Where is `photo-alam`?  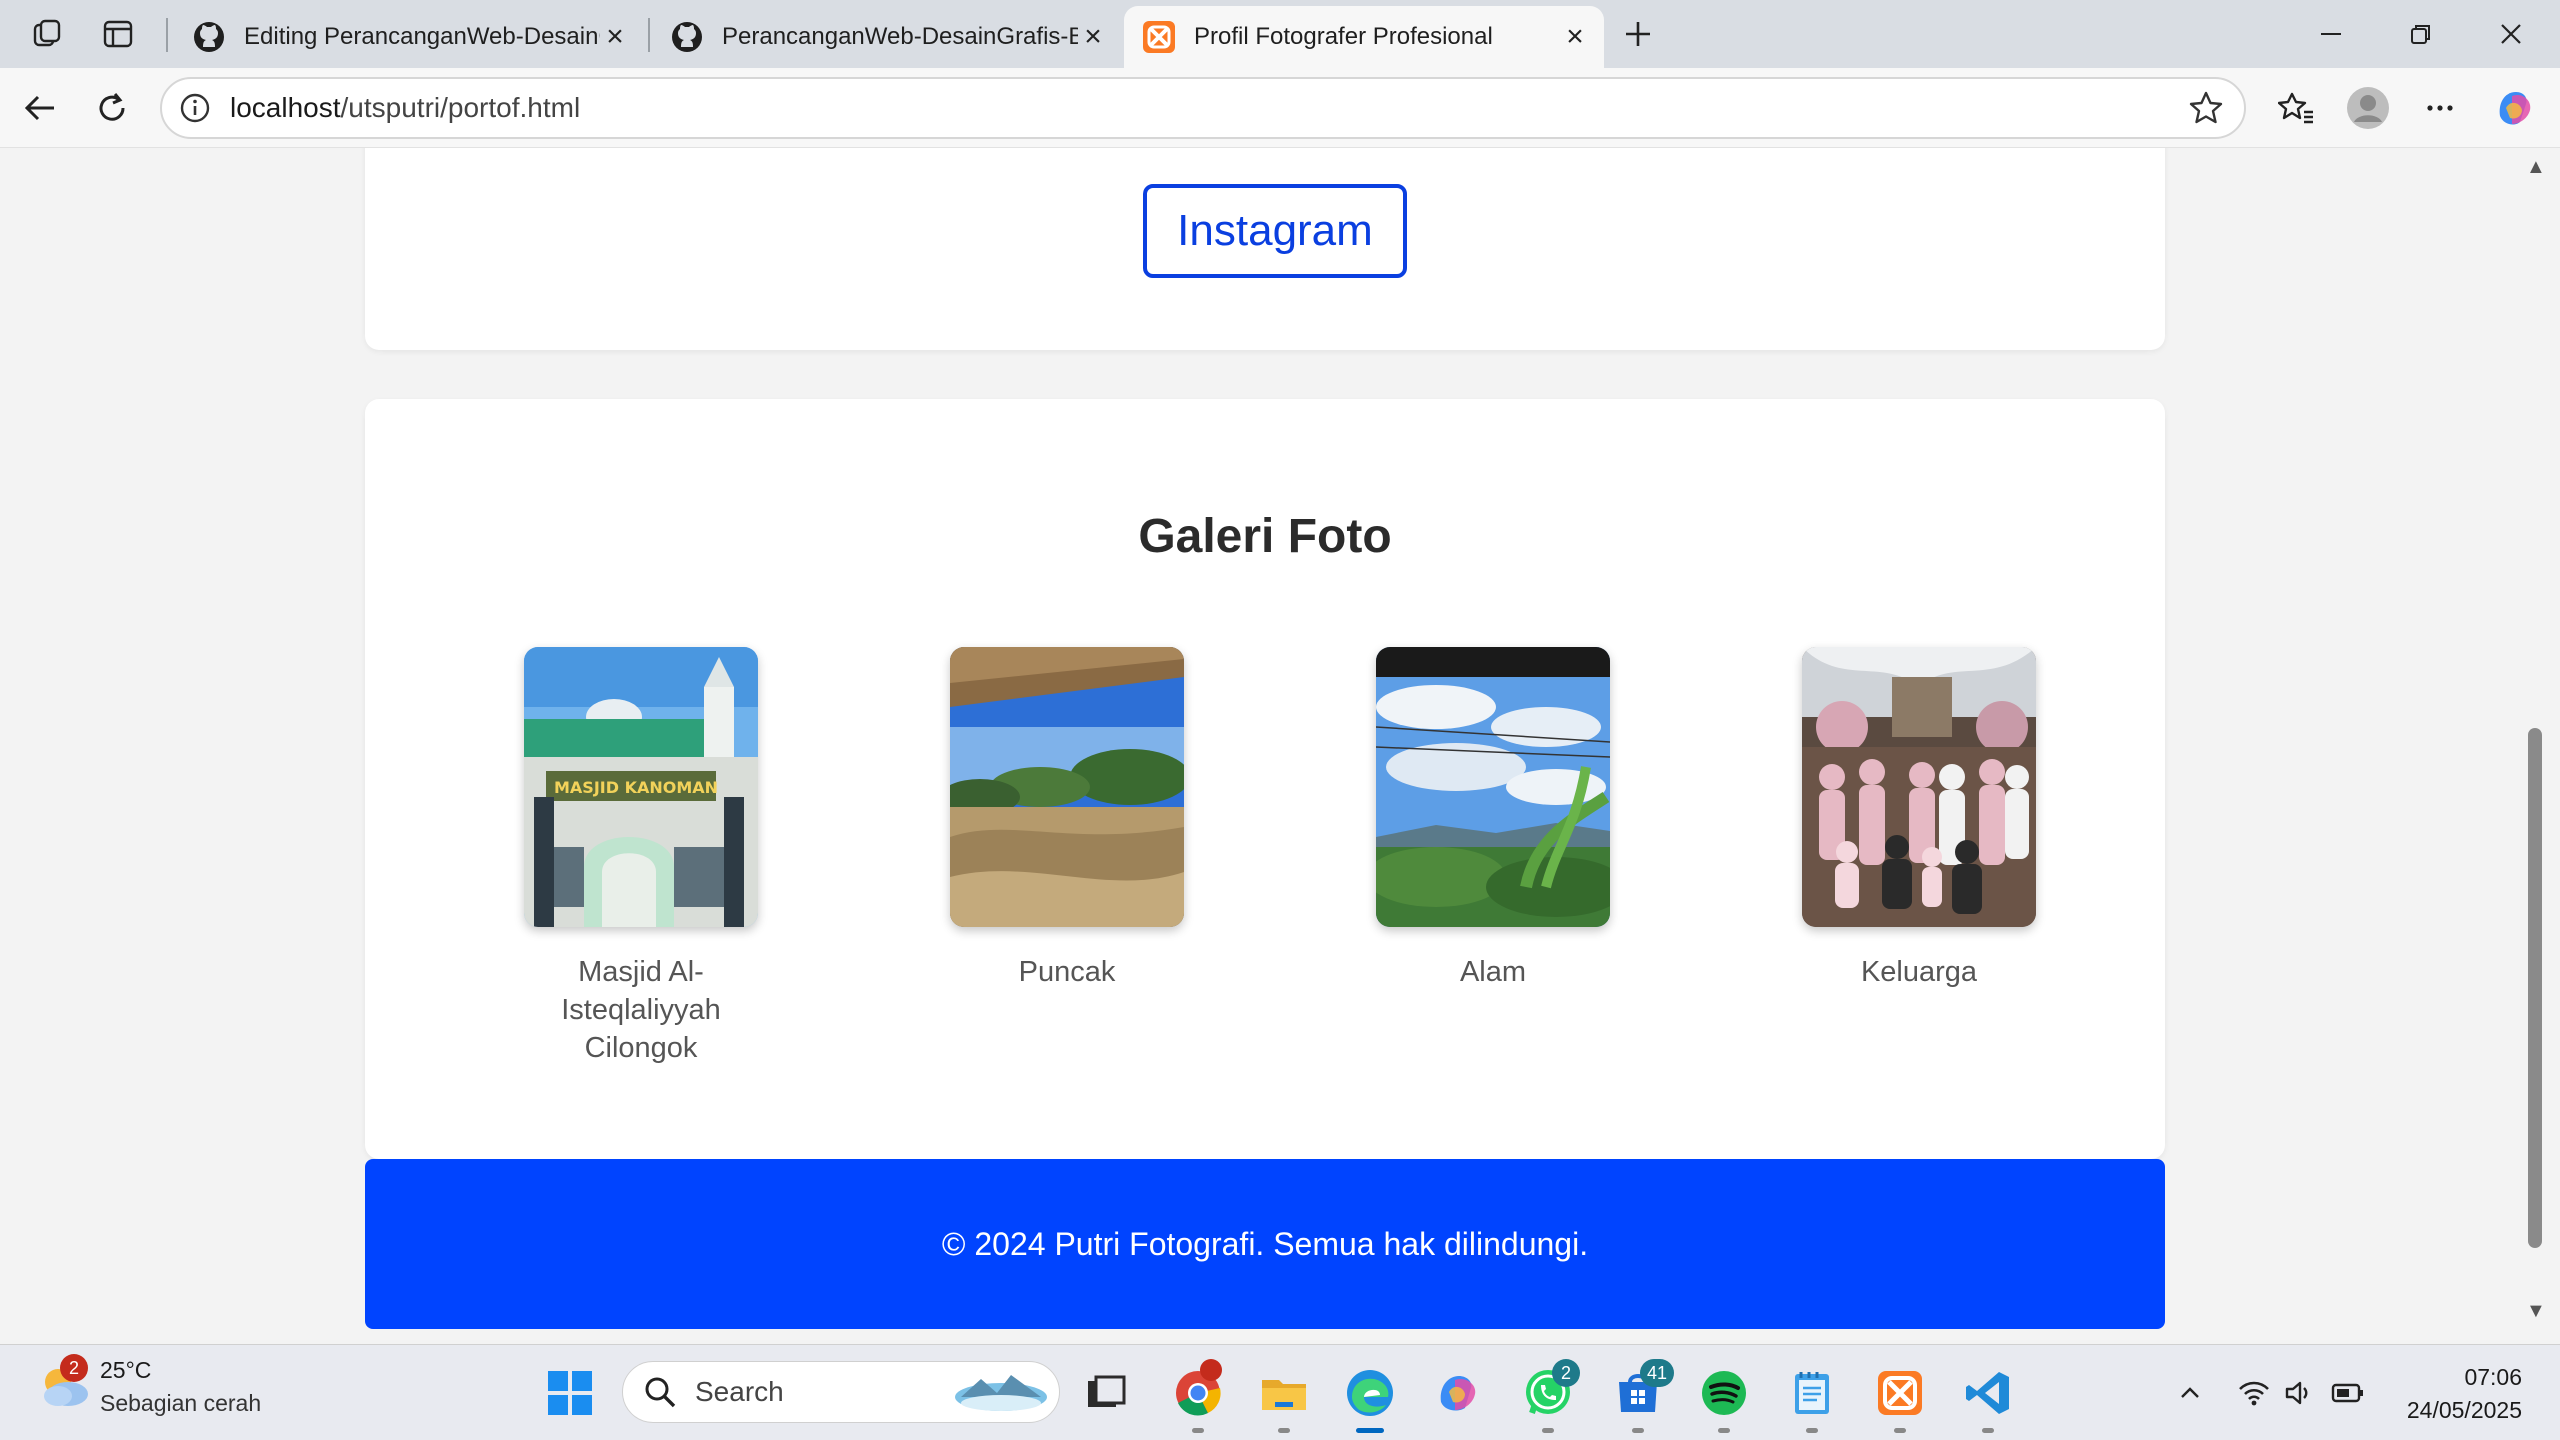 photo-alam is located at coordinates (1493, 787).